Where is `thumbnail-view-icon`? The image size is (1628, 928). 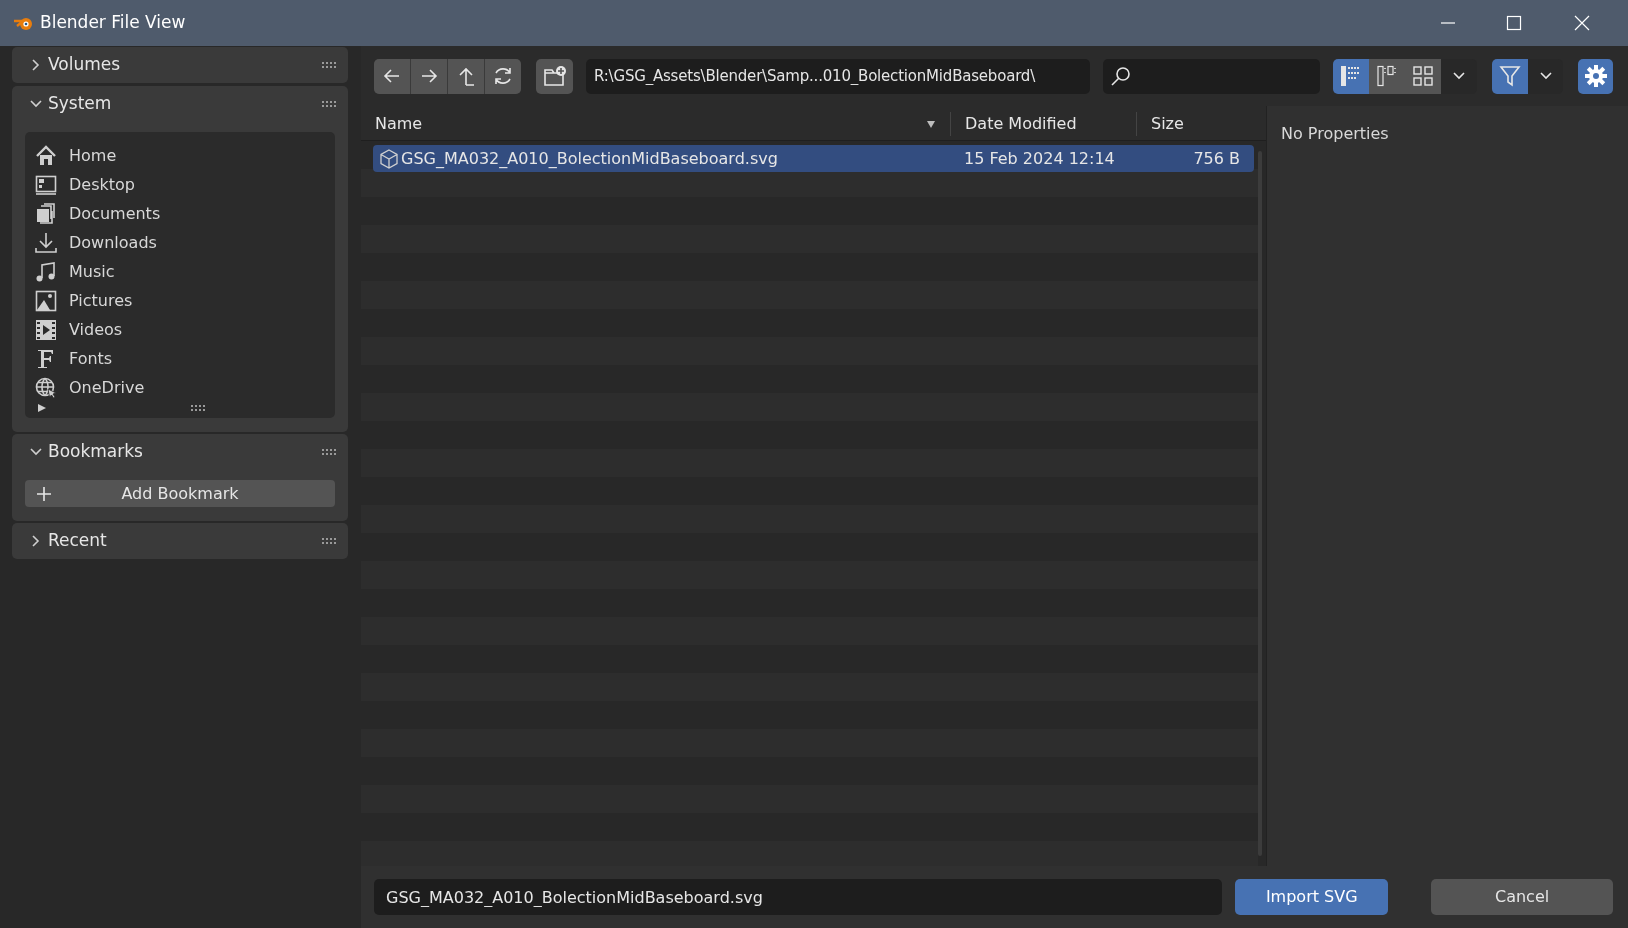
thumbnail-view-icon is located at coordinates (1423, 76).